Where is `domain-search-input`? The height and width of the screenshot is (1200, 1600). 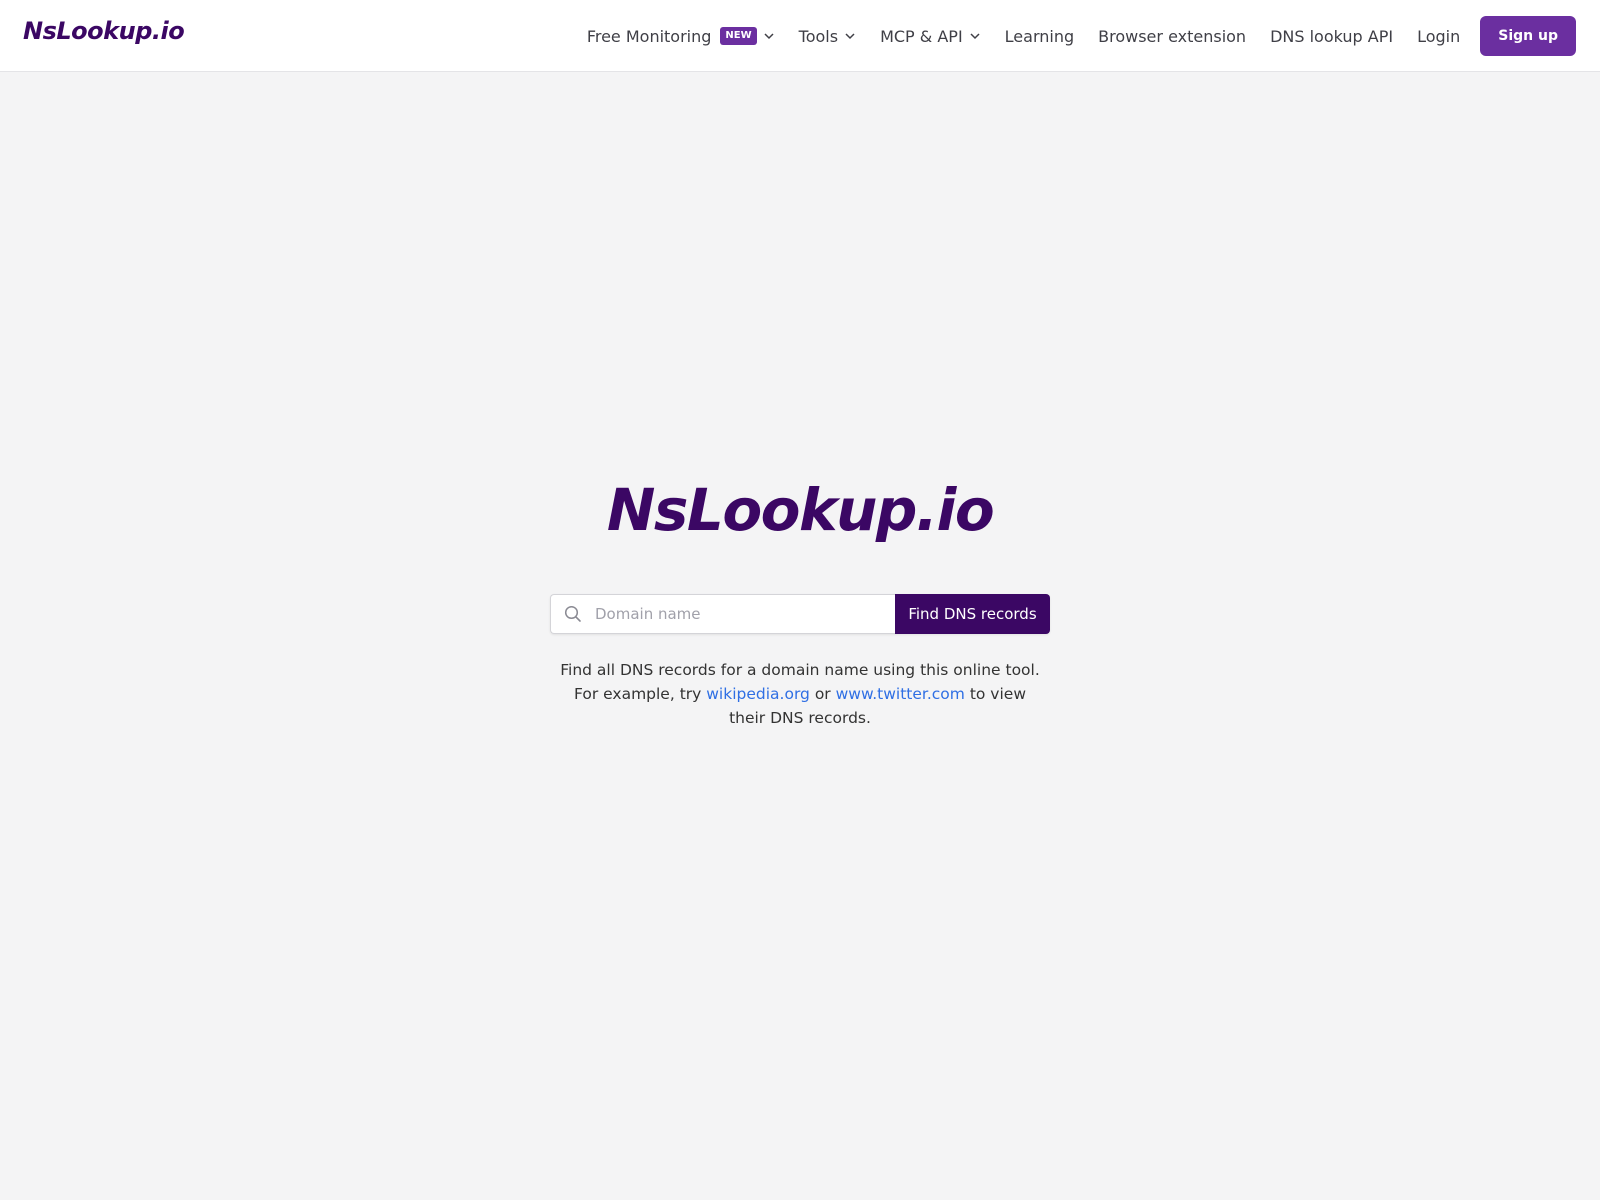 domain-search-input is located at coordinates (723, 614).